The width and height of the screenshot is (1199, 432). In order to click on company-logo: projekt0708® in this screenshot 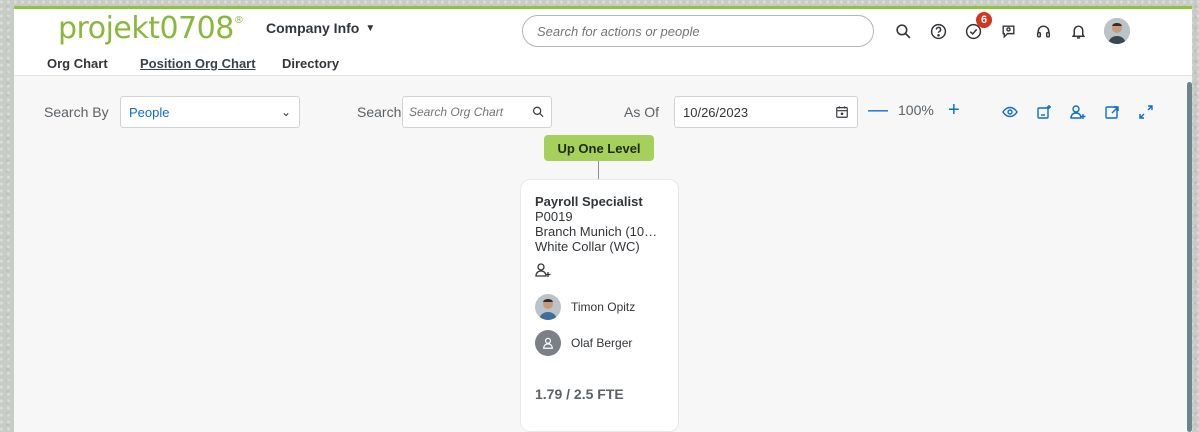, I will do `click(151, 28)`.